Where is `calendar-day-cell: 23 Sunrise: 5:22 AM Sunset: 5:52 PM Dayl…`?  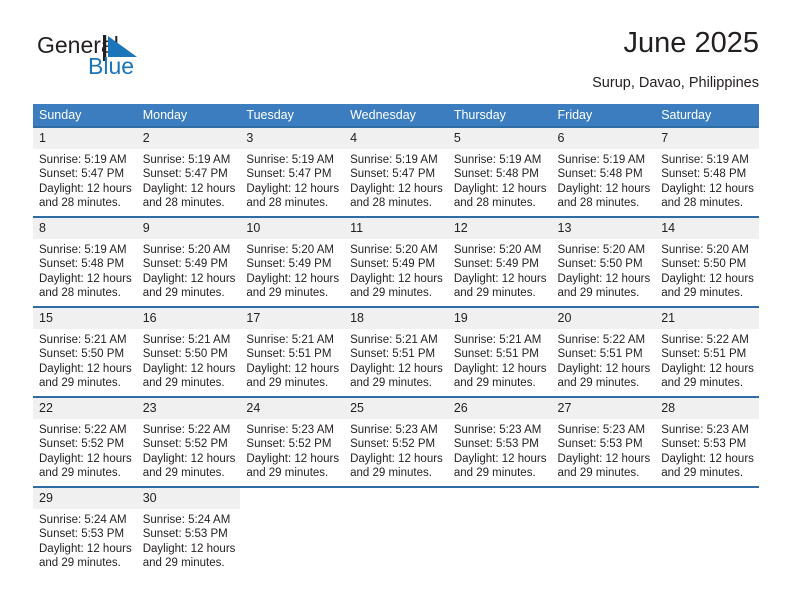
calendar-day-cell: 23 Sunrise: 5:22 AM Sunset: 5:52 PM Dayl… is located at coordinates (188, 441).